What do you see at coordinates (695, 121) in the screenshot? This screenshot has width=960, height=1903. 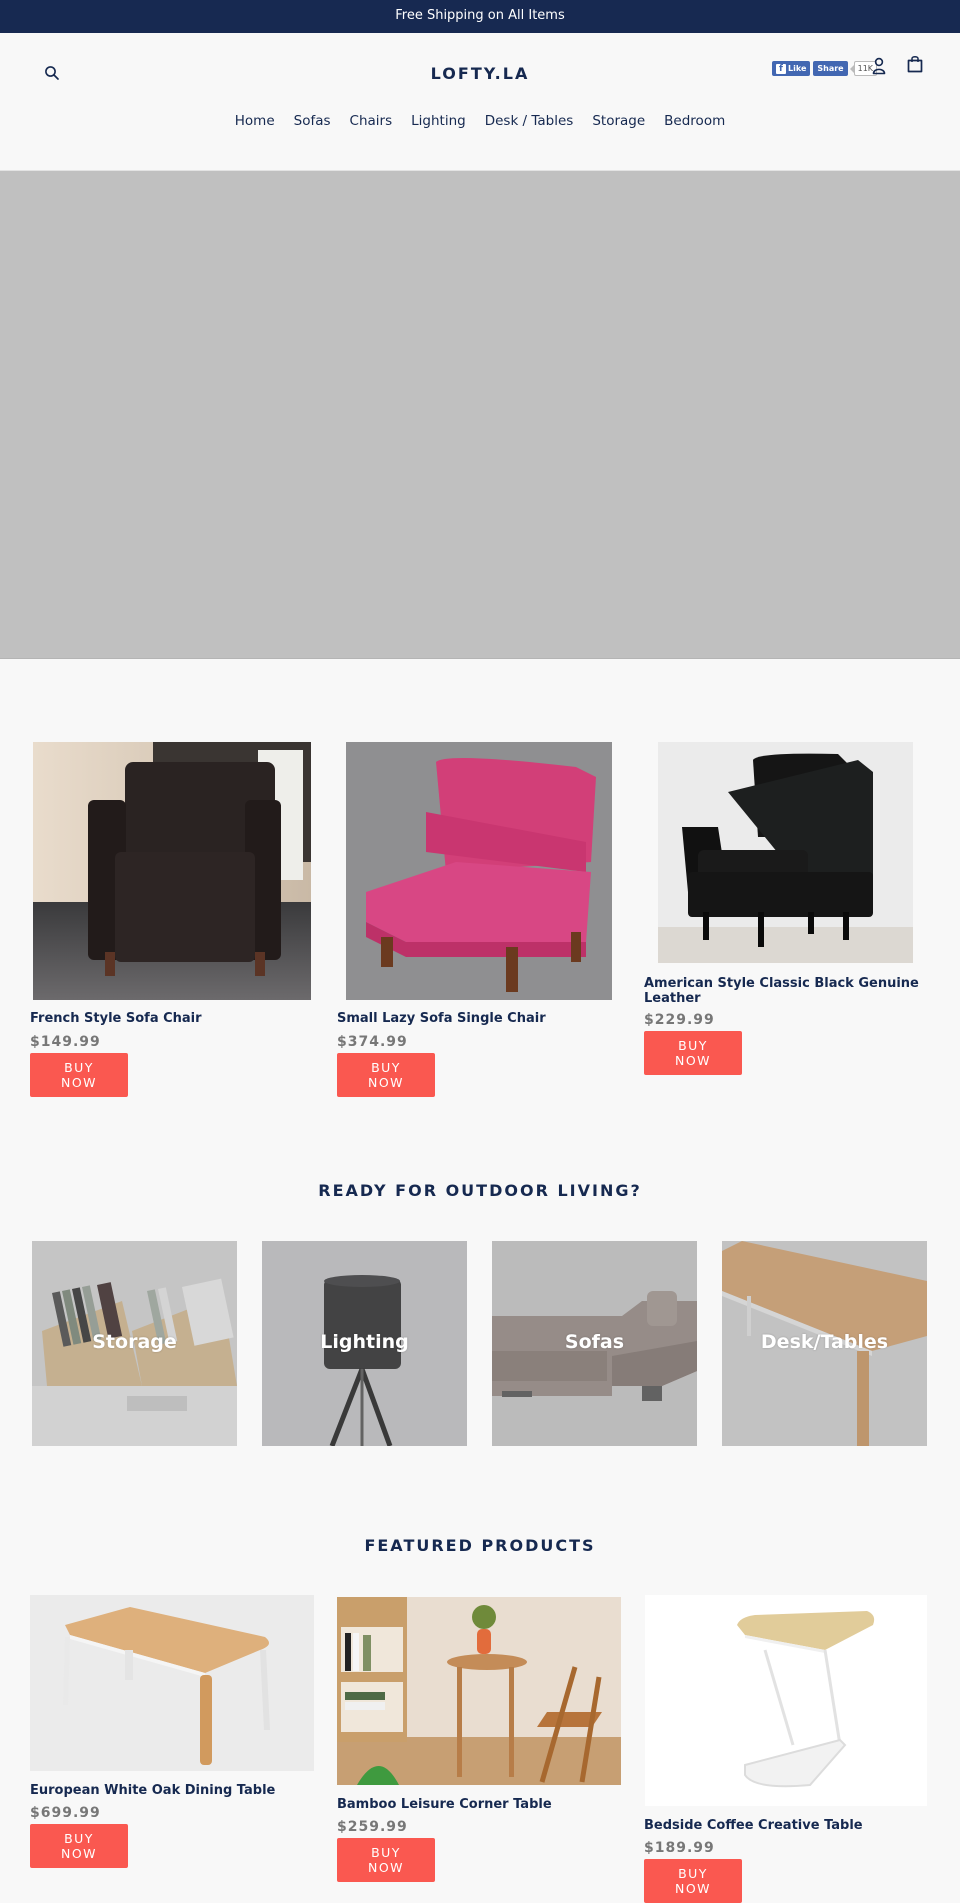 I see `nav-item-bedroom: Bedroom` at bounding box center [695, 121].